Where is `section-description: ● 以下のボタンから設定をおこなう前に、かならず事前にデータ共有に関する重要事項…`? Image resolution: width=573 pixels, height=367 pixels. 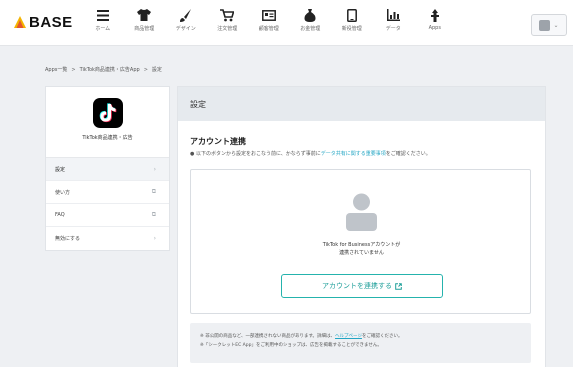 section-description: ● 以下のボタンから設定をおこなう前に、かならず事前にデータ共有に関する重要事項… is located at coordinates (310, 153).